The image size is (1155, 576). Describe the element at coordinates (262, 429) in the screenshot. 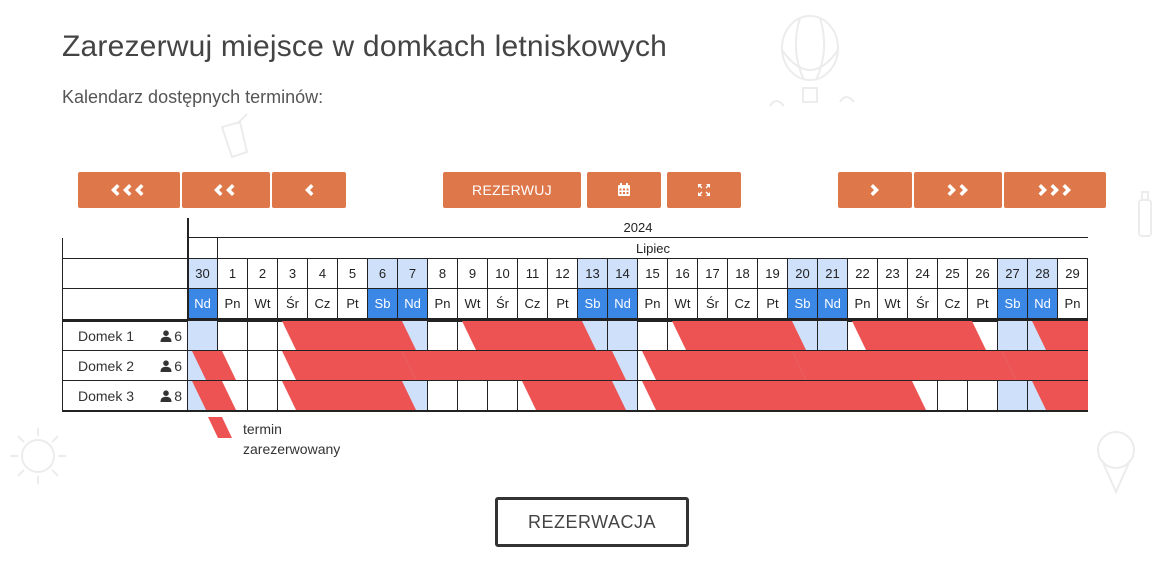

I see `booked-legend-line-1: termin` at that location.